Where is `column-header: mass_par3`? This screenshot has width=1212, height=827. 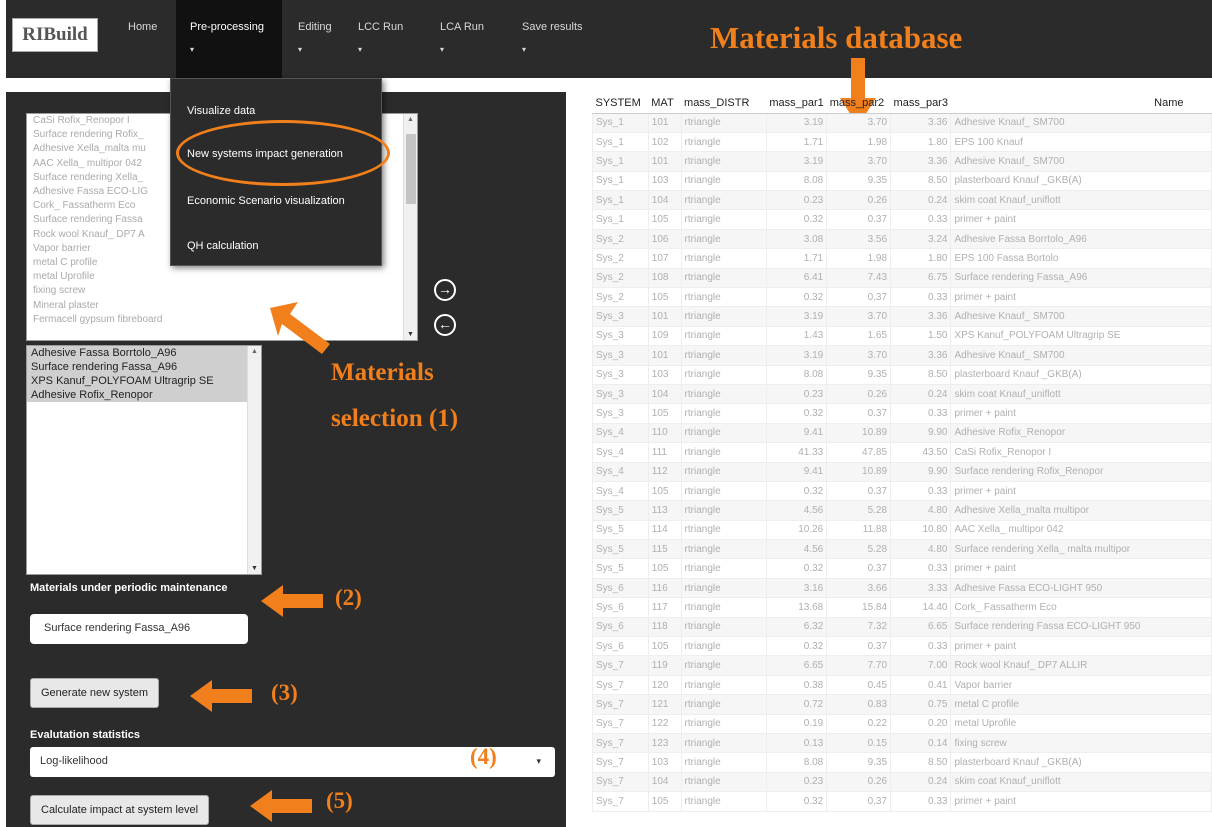
column-header: mass_par3 is located at coordinates (920, 104).